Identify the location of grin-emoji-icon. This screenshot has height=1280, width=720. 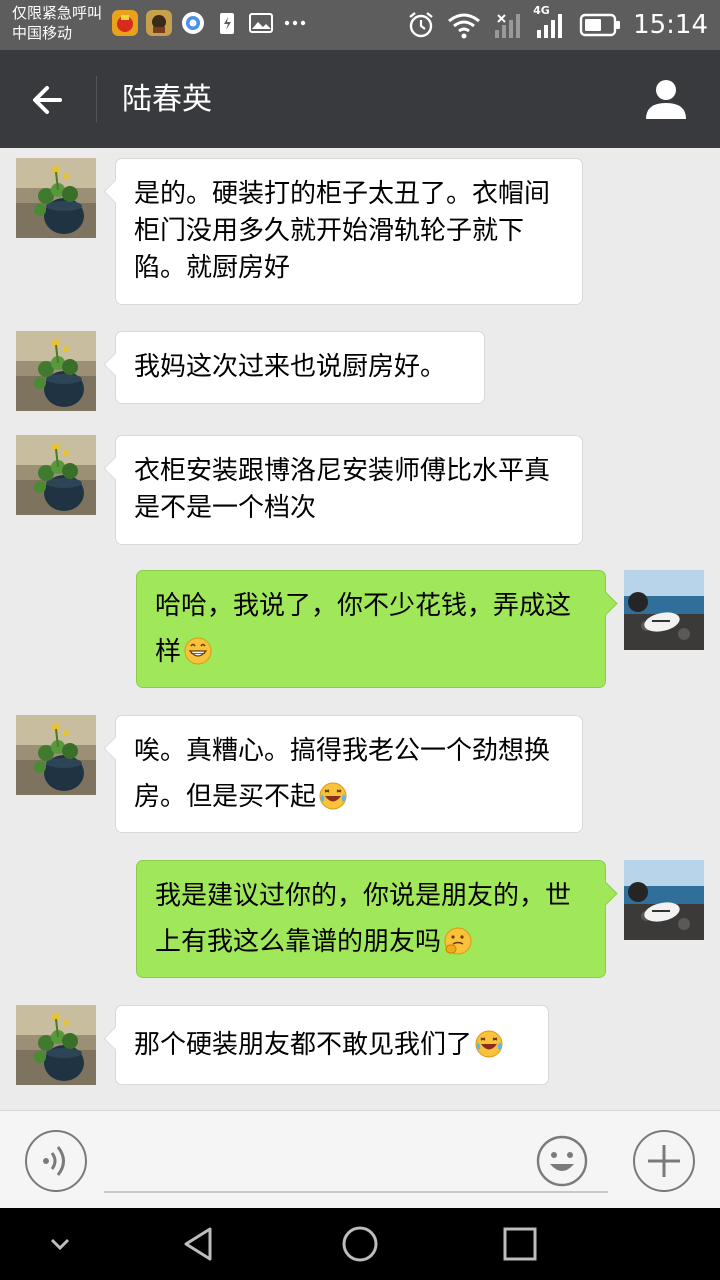
(198, 651).